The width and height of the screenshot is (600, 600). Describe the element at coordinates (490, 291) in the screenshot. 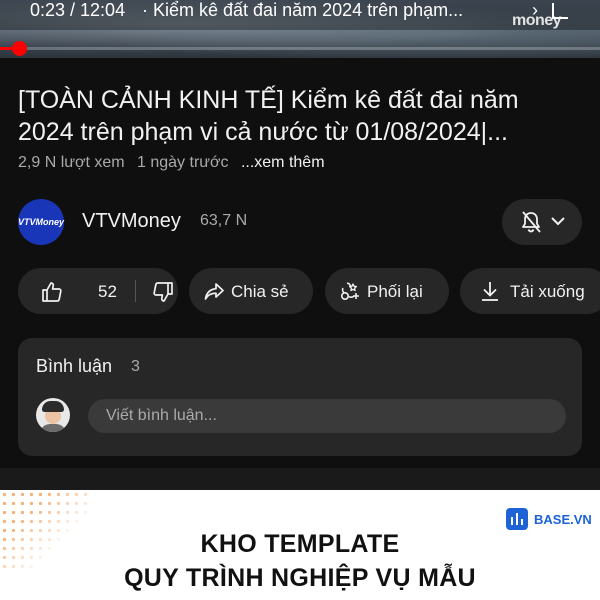

I see `download-icon` at that location.